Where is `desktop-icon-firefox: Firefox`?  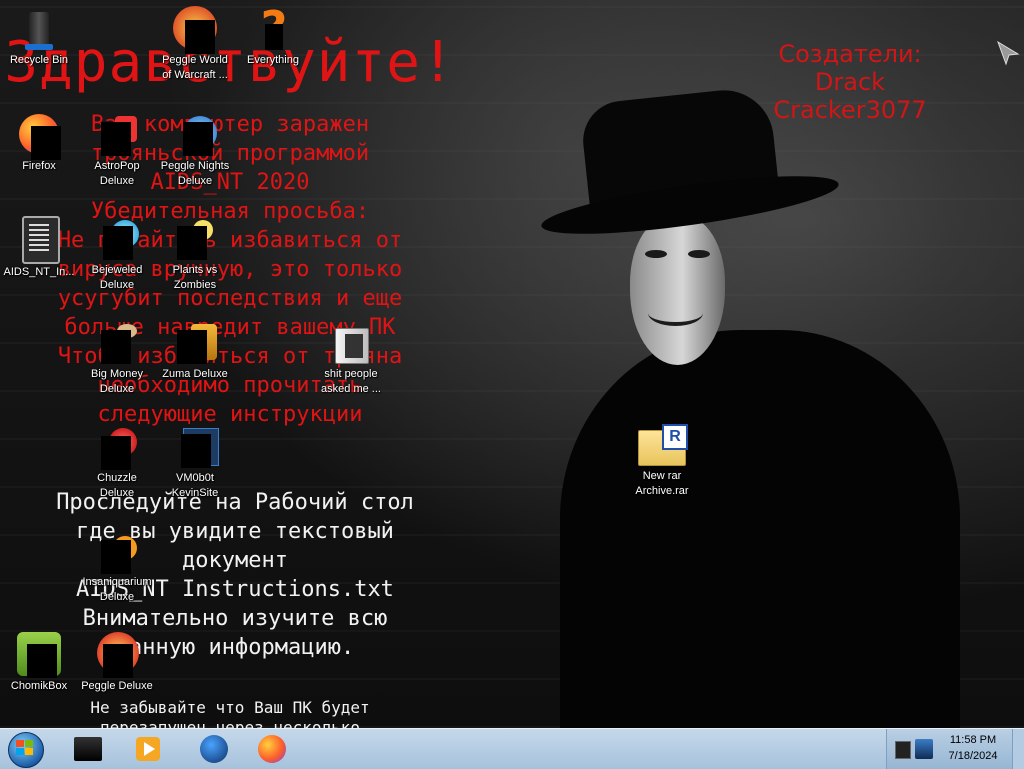
desktop-icon-firefox: Firefox is located at coordinates (39, 143).